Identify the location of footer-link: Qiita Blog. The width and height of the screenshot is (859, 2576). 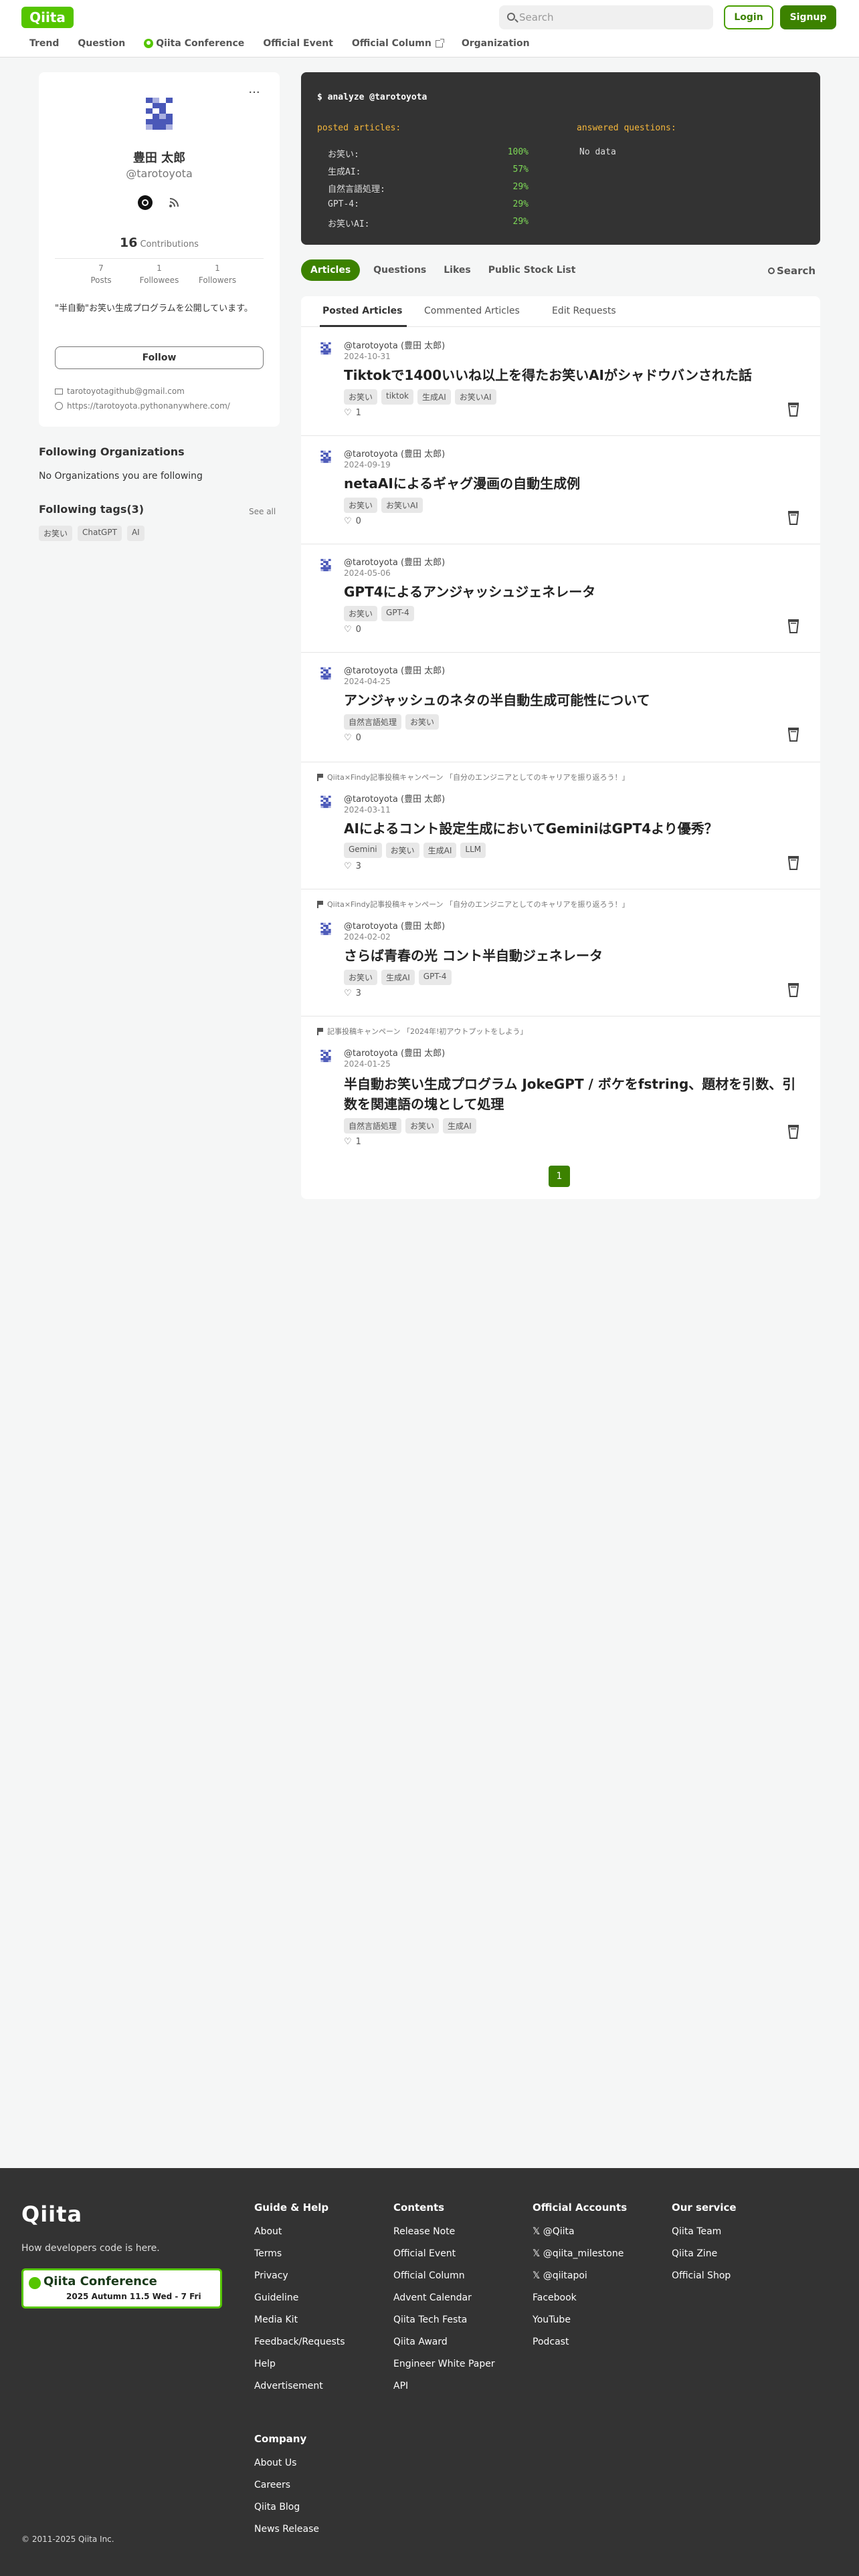
(286, 2513).